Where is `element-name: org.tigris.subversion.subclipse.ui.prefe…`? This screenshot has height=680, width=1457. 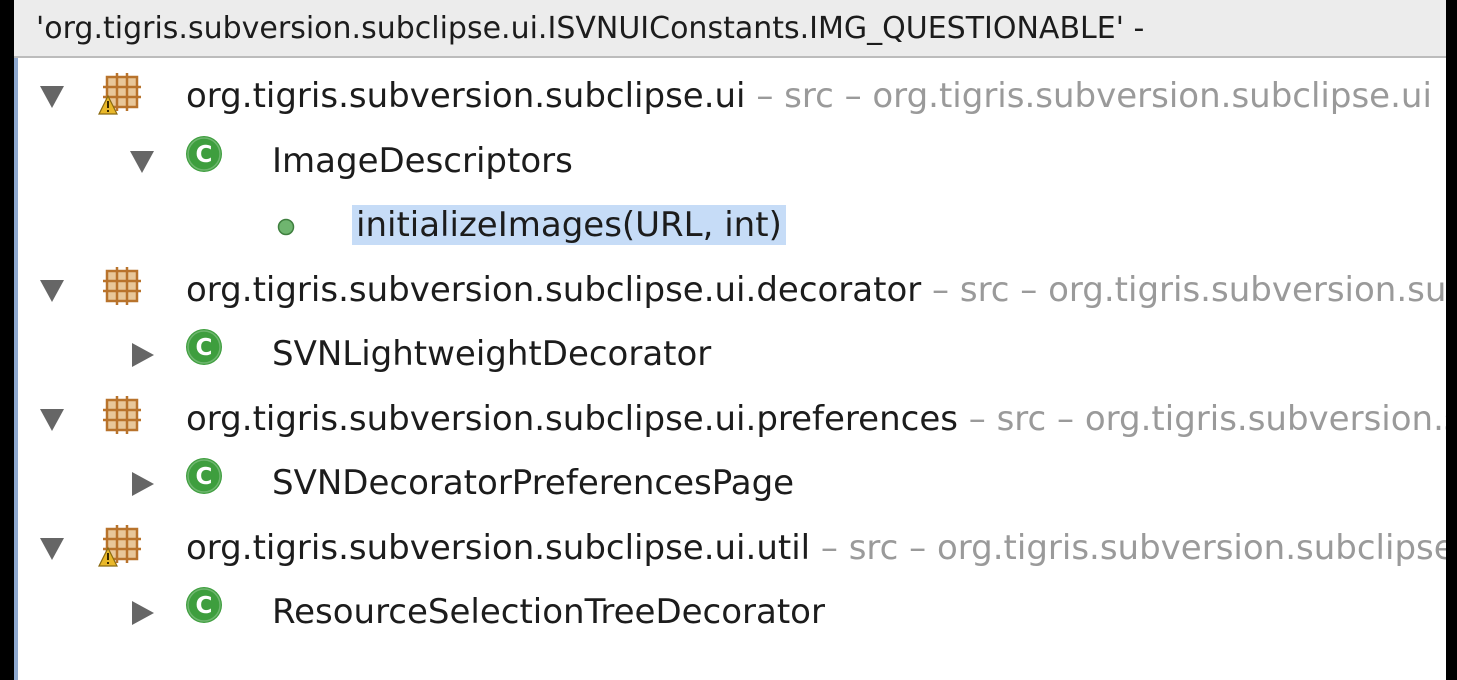
element-name: org.tigris.subversion.subclipse.ui.prefe… is located at coordinates (572, 418).